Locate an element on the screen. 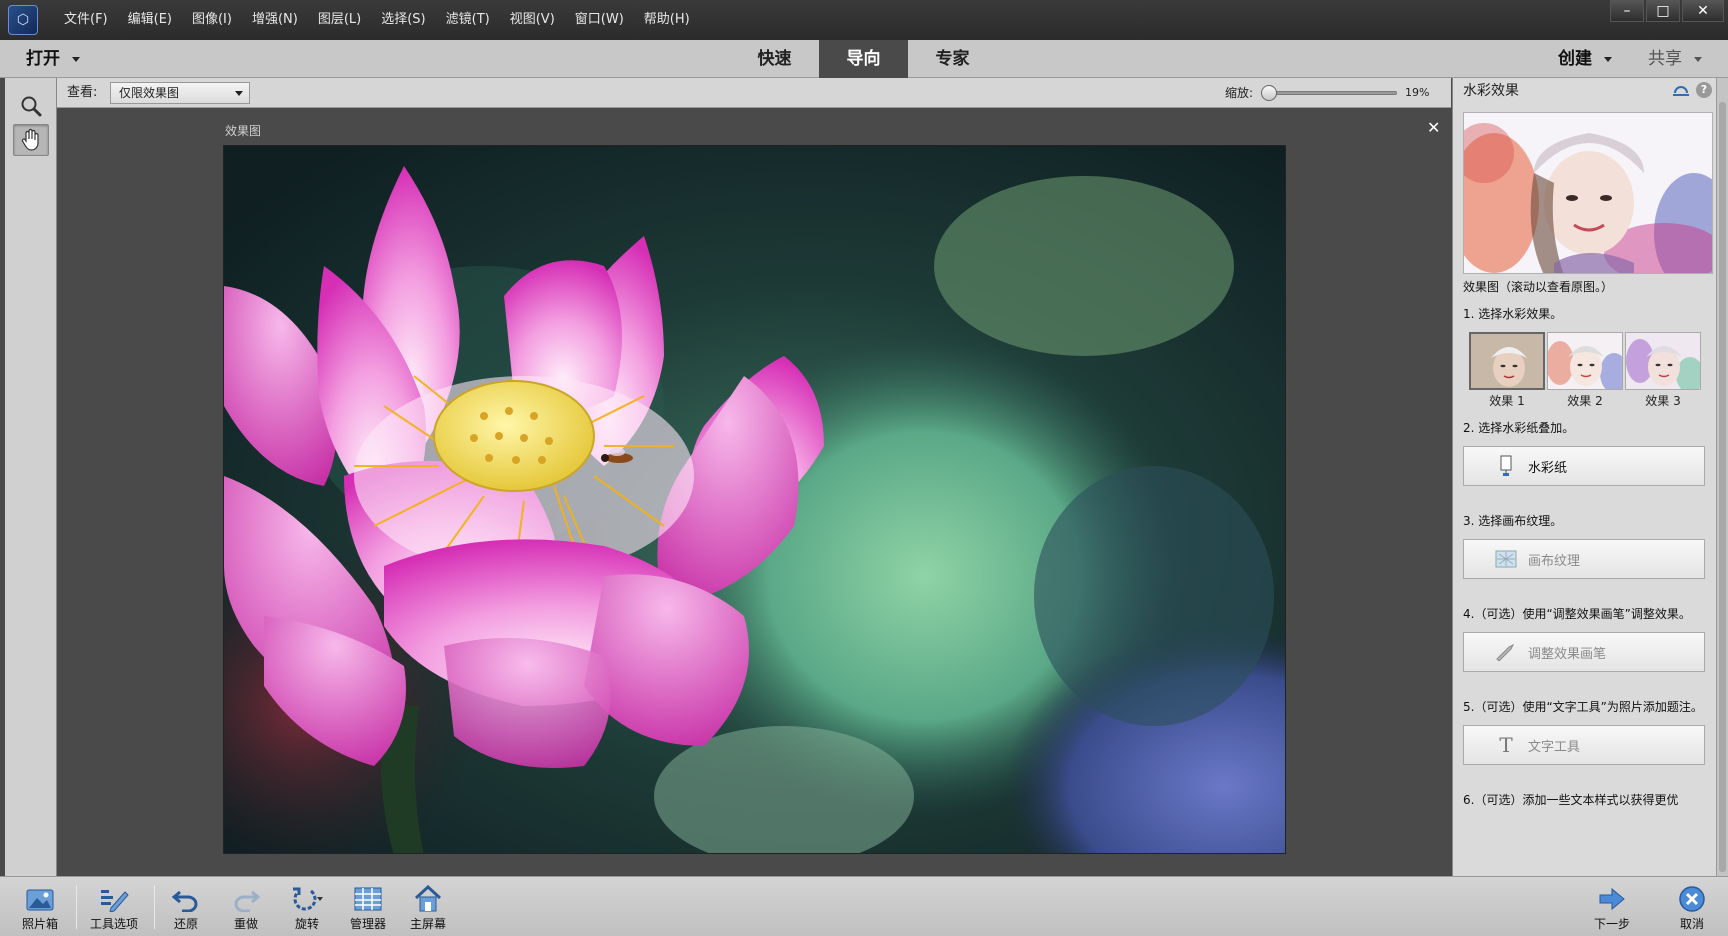 Image resolution: width=1728 pixels, height=936 pixels. create-label: 创建 is located at coordinates (1575, 59).